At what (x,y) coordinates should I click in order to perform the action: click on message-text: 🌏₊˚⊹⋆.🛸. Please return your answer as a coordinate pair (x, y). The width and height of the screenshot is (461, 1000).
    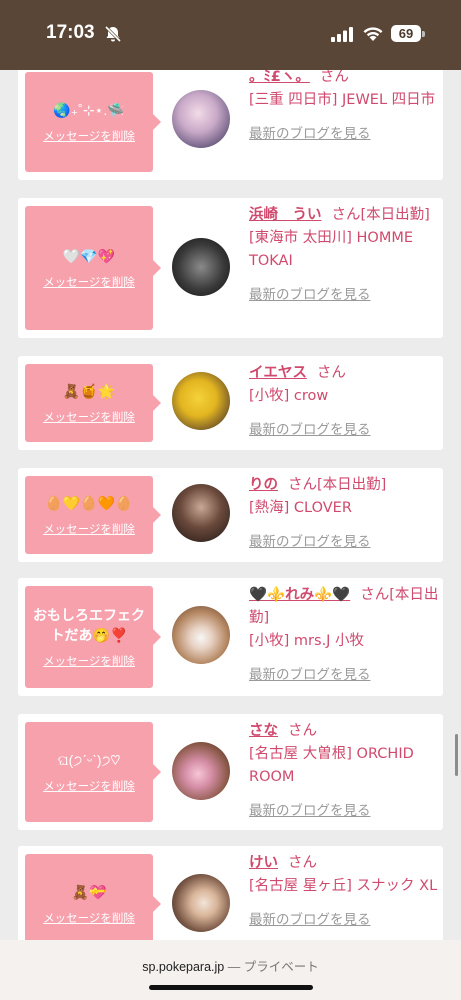
    Looking at the image, I should click on (89, 110).